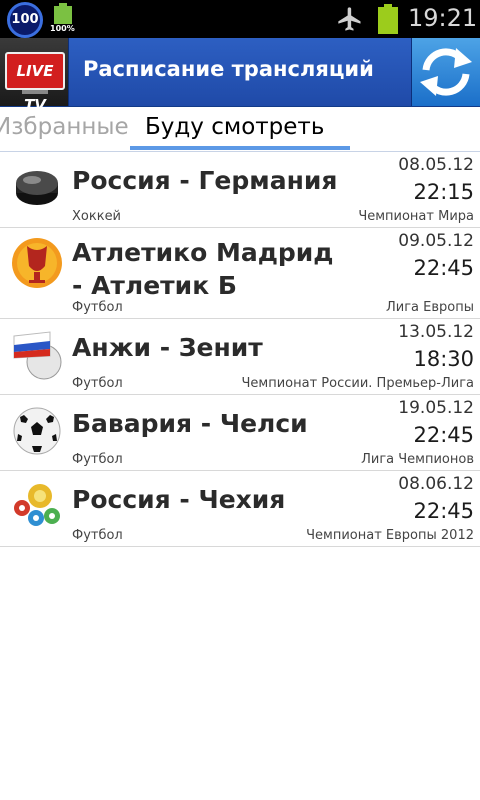  Describe the element at coordinates (436, 332) in the screenshot. I see `event-date: 13.05.12` at that location.